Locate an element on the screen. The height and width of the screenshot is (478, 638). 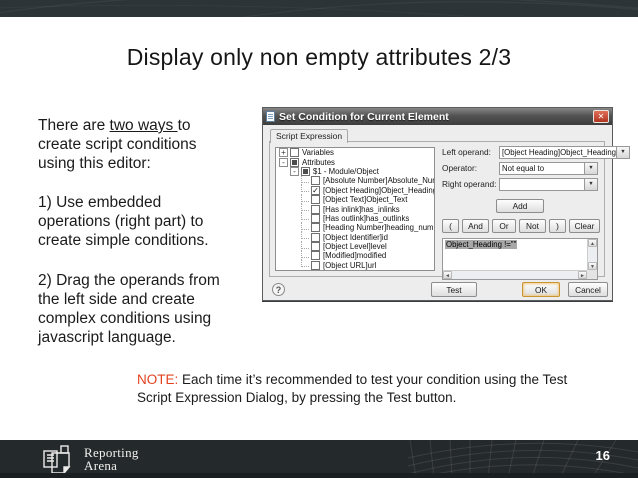
combo-left-operand: [Object Heading]Object_Heading ▼ is located at coordinates (564, 152).